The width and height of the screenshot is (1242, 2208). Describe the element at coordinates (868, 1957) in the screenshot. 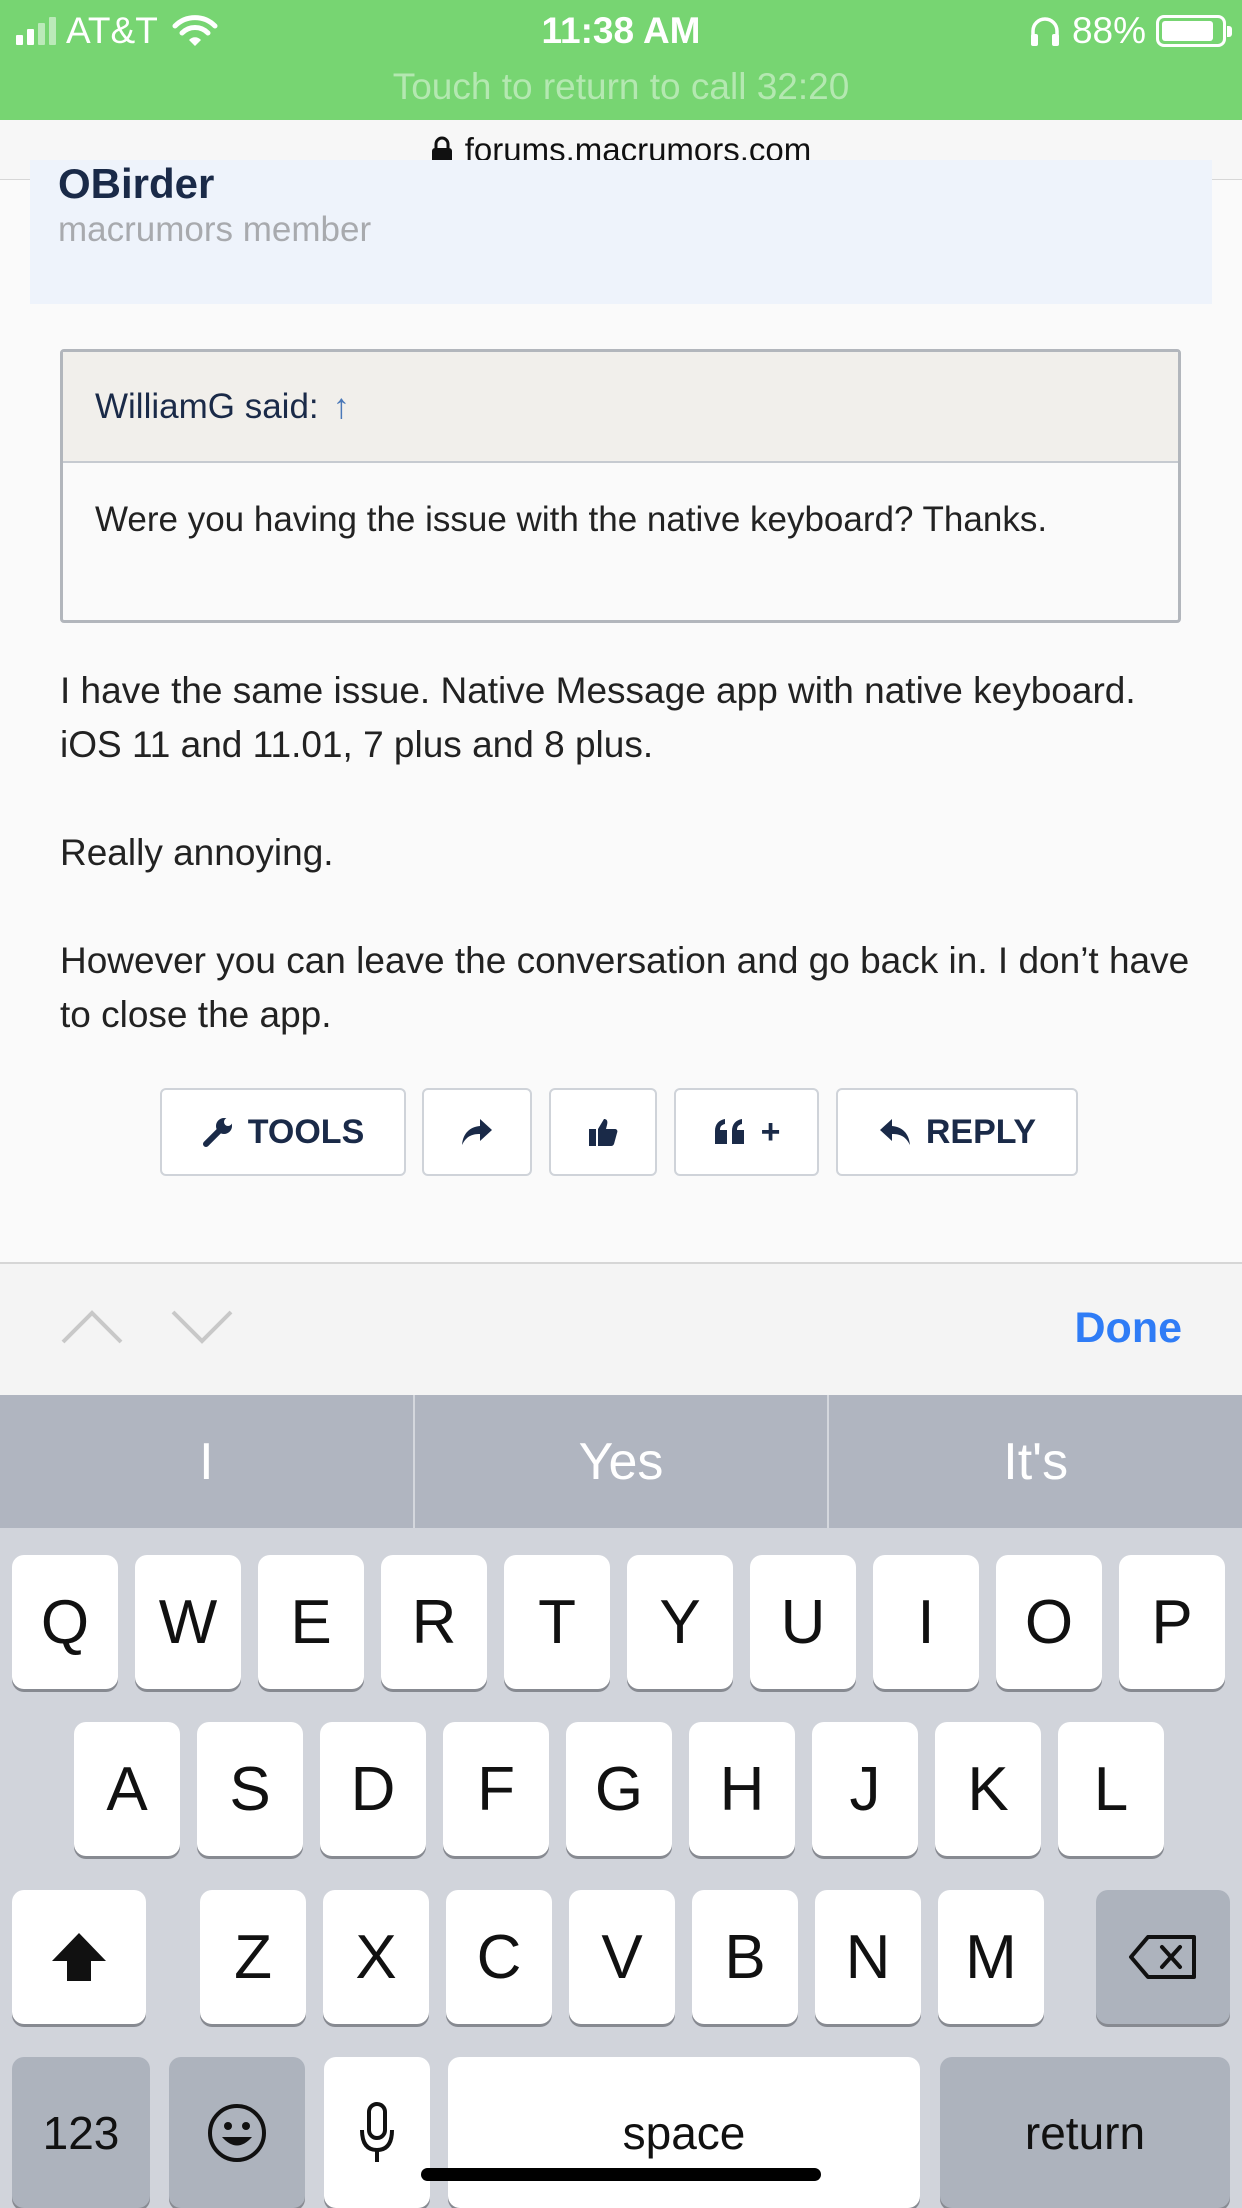

I see `key-n: N` at that location.